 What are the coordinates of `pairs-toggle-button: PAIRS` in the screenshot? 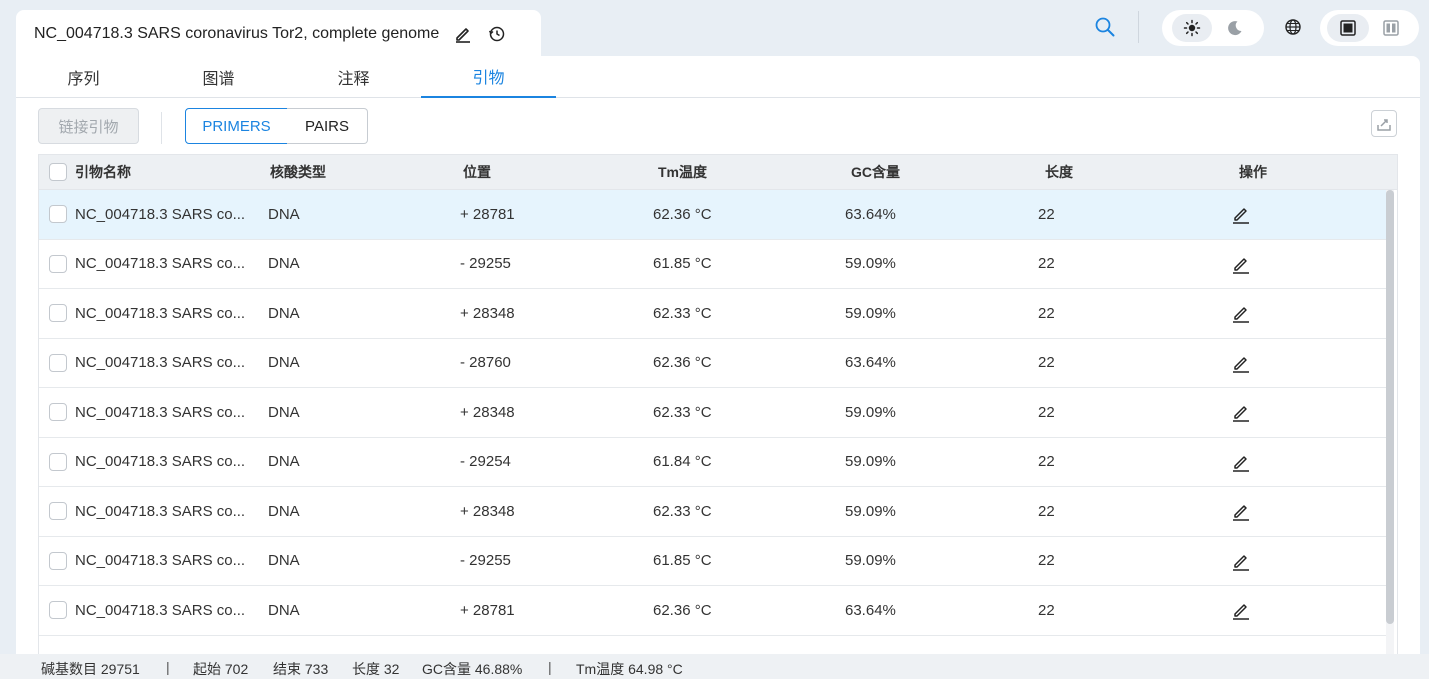 It's located at (327, 126).